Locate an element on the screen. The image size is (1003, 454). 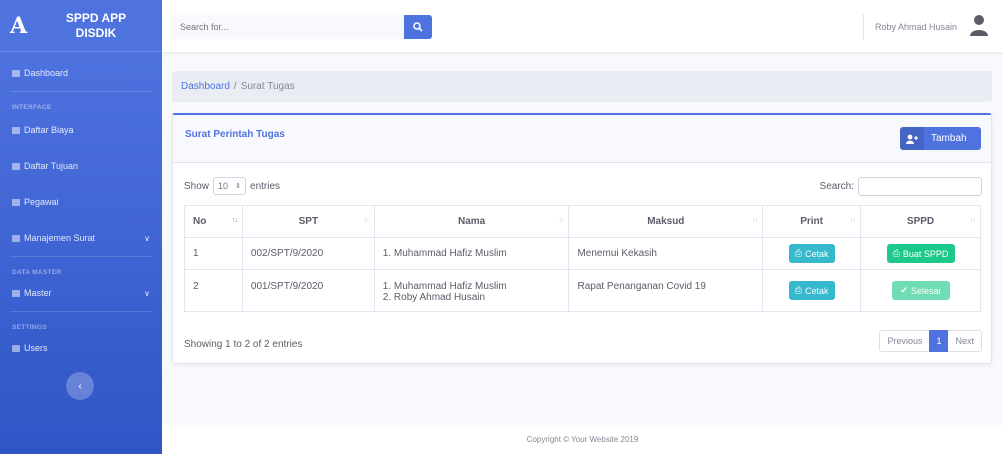
table-search: Search: is located at coordinates (901, 186).